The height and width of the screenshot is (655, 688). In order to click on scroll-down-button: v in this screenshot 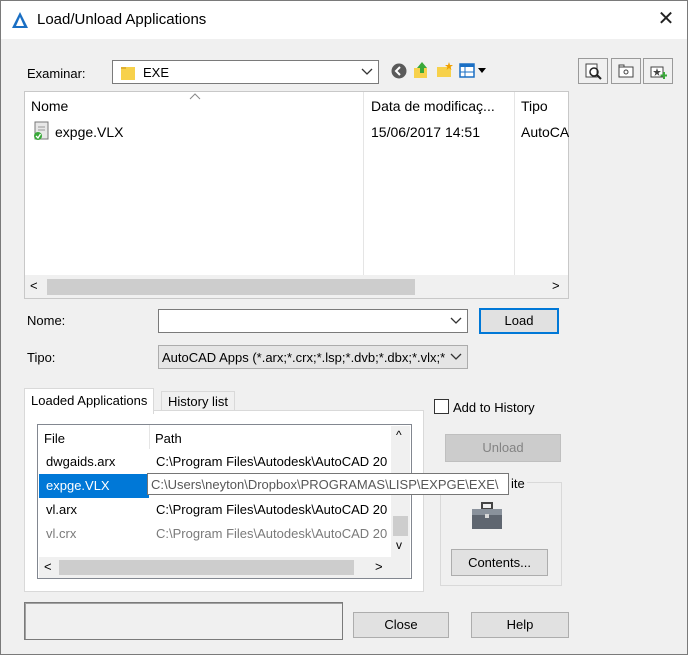, I will do `click(399, 545)`.